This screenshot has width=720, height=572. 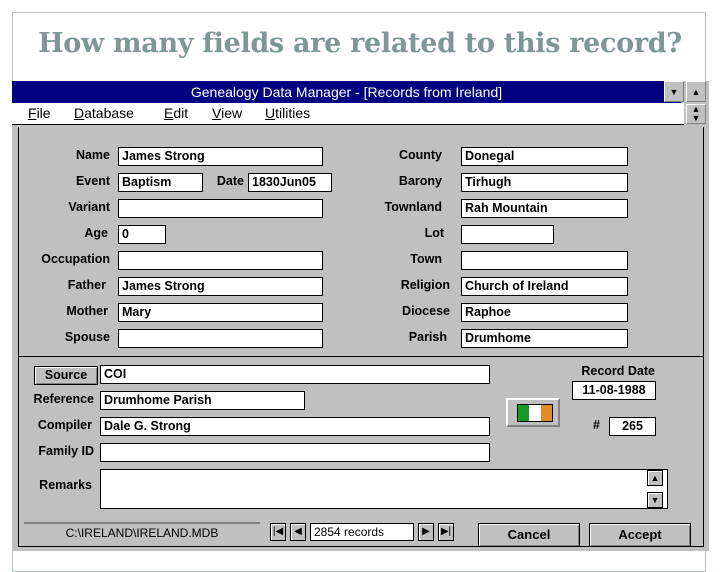 I want to click on county-field: Donegal, so click(x=544, y=156).